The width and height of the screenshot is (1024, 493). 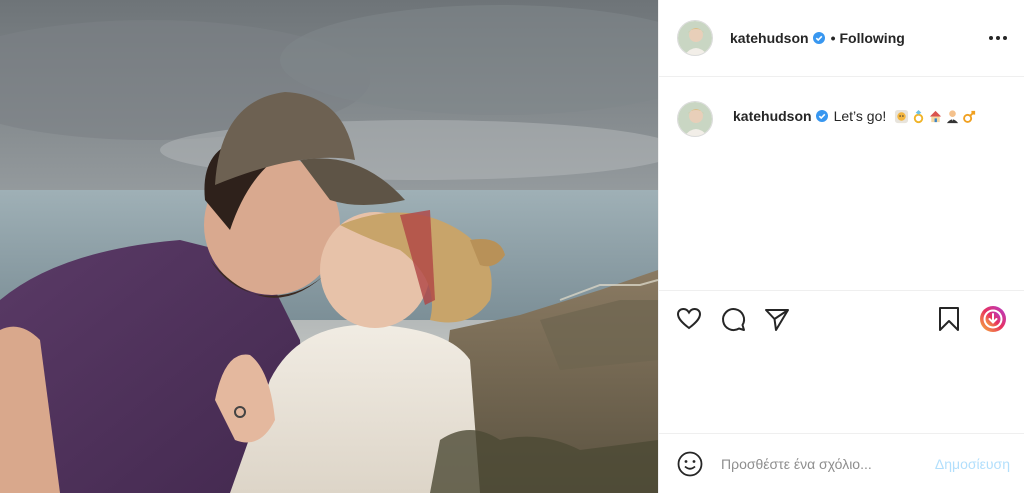 I want to click on house-emoji, so click(x=936, y=116).